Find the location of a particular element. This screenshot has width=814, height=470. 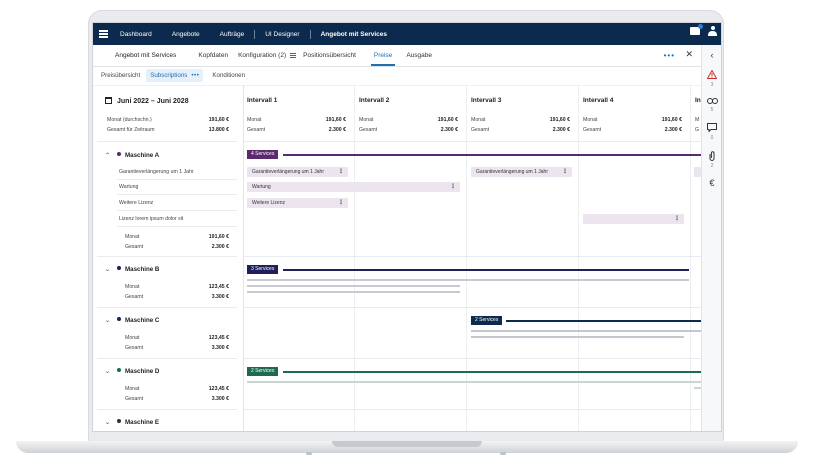

subtab-preisuebersicht: Preisübersicht is located at coordinates (120, 75).